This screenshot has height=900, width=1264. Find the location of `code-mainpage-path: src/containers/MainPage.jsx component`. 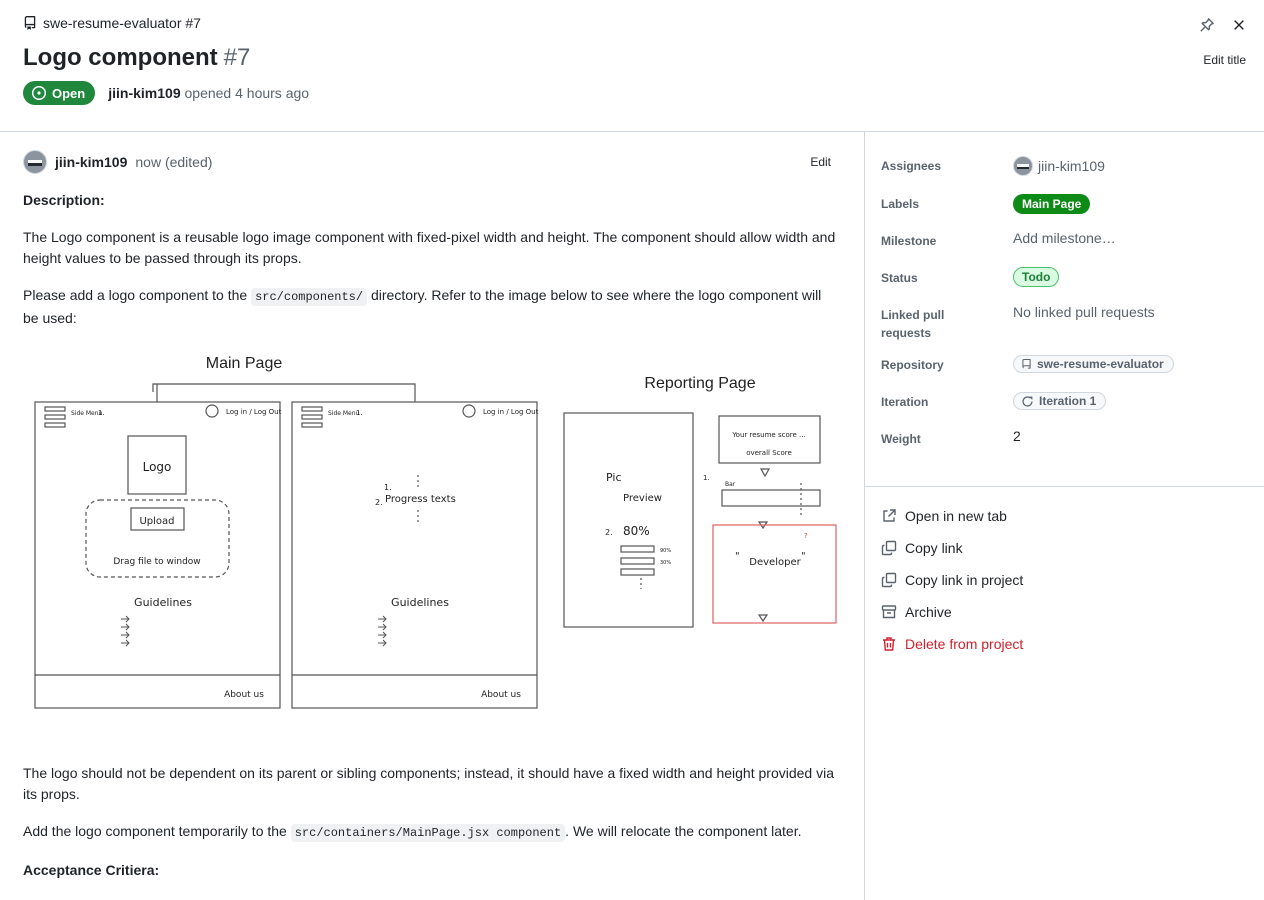

code-mainpage-path: src/containers/MainPage.jsx component is located at coordinates (428, 833).